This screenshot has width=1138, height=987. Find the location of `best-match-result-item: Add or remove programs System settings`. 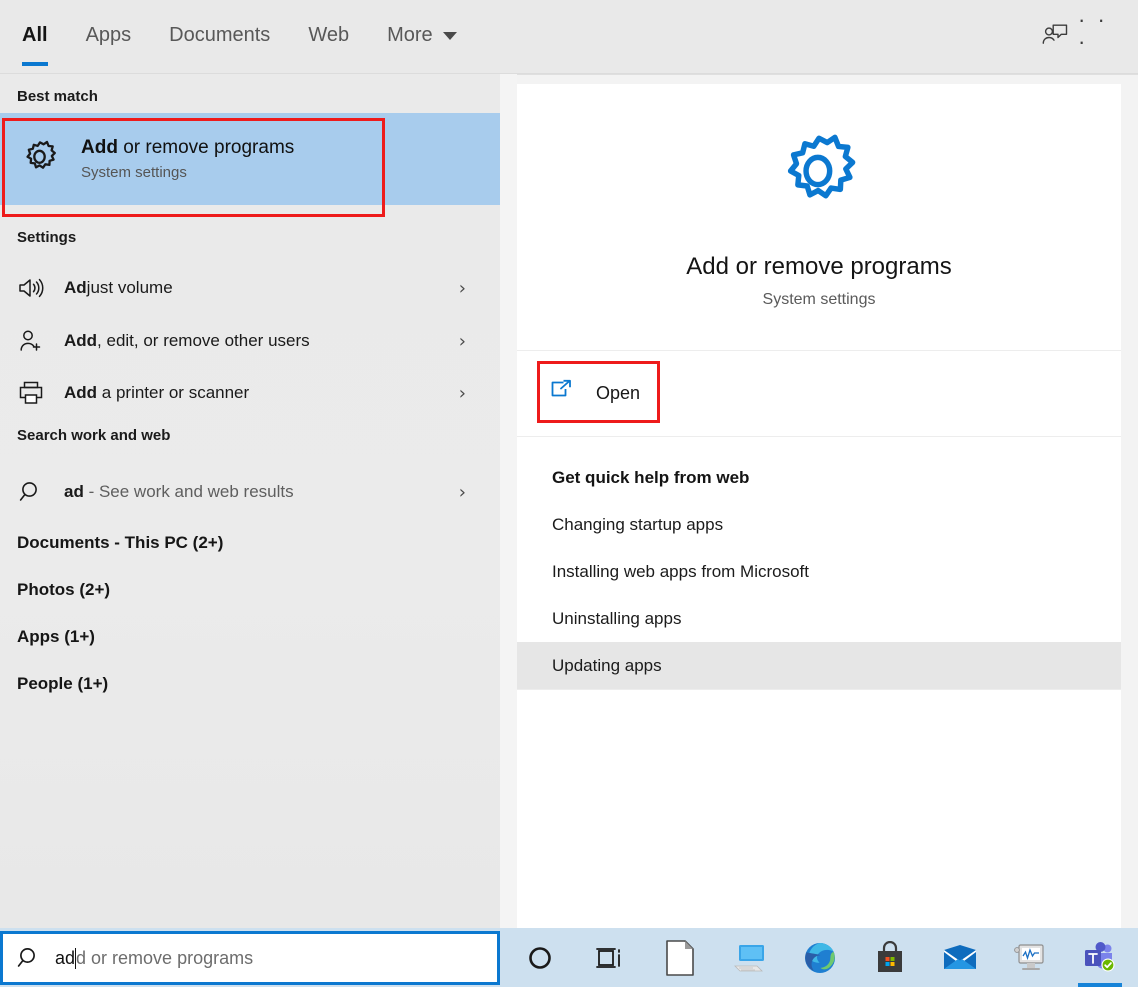

best-match-result-item: Add or remove programs System settings is located at coordinates (250, 159).